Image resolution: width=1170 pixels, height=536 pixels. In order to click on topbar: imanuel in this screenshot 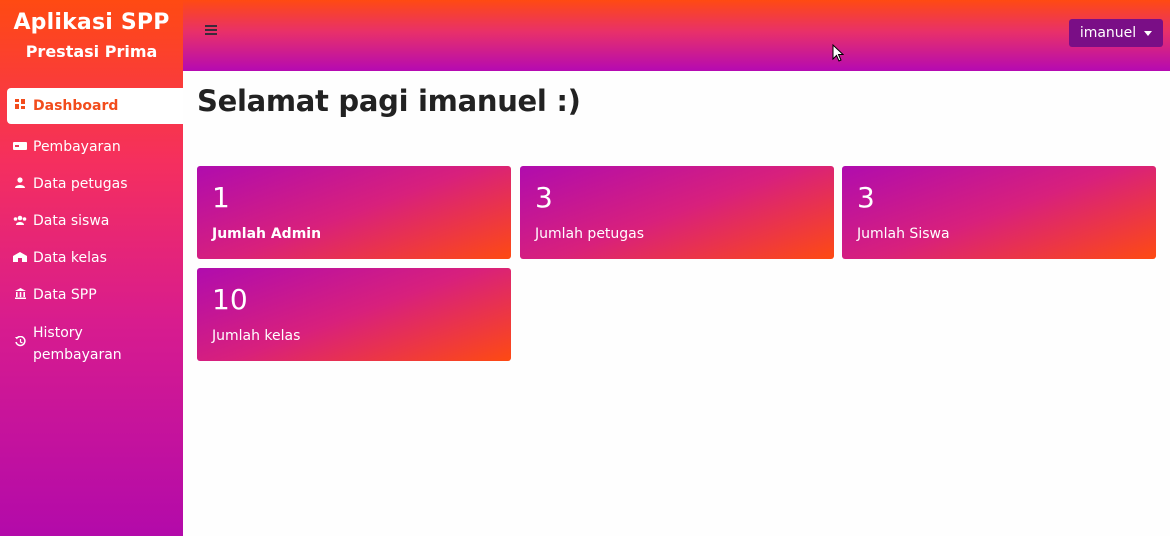, I will do `click(676, 35)`.